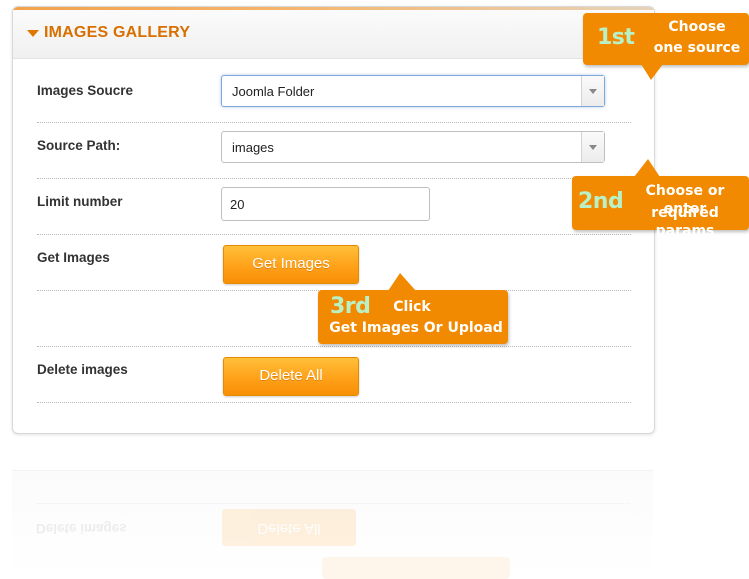 The height and width of the screenshot is (579, 749). I want to click on source-path-label: Source Path:, so click(79, 145).